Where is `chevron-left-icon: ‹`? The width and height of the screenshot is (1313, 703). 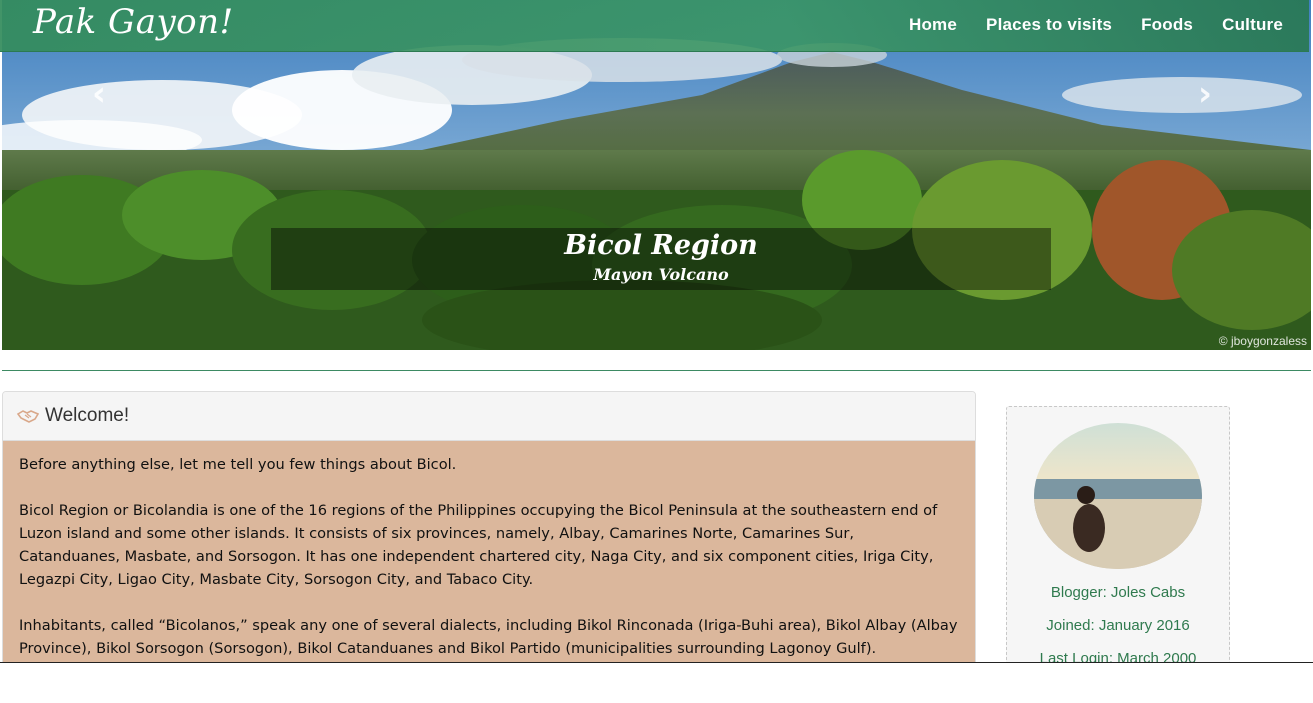 chevron-left-icon: ‹ is located at coordinates (99, 94).